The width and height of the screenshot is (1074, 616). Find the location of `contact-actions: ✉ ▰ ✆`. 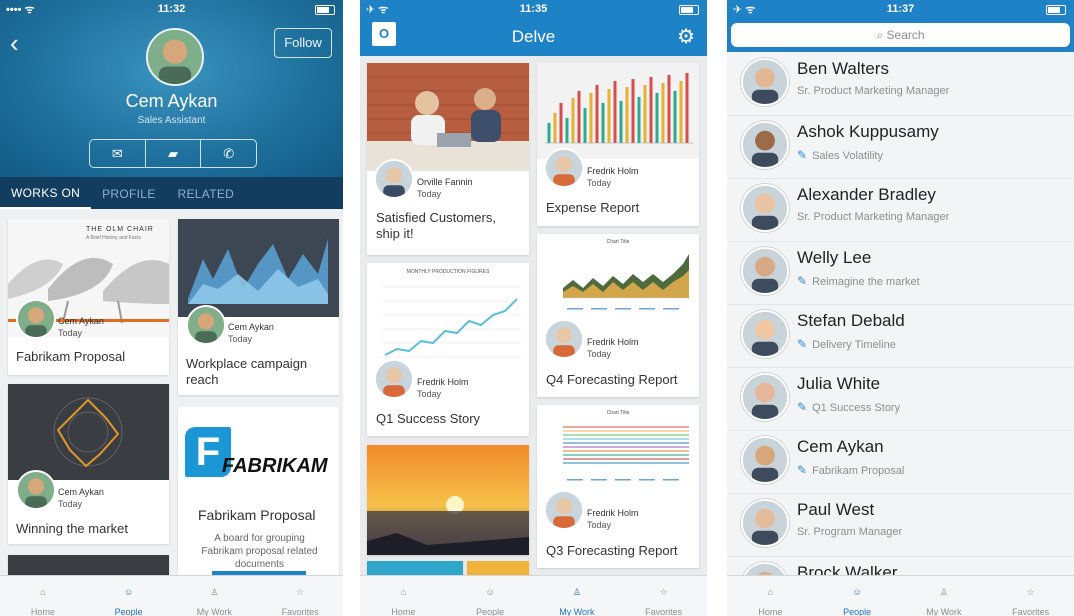

contact-actions: ✉ ▰ ✆ is located at coordinates (173, 153).